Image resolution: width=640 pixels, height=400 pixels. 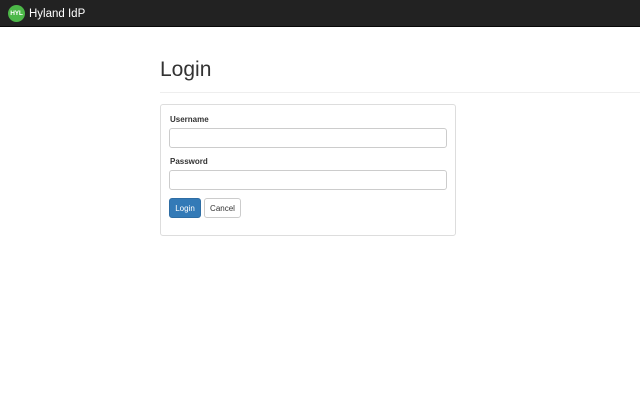 What do you see at coordinates (189, 119) in the screenshot?
I see `username-label: Username` at bounding box center [189, 119].